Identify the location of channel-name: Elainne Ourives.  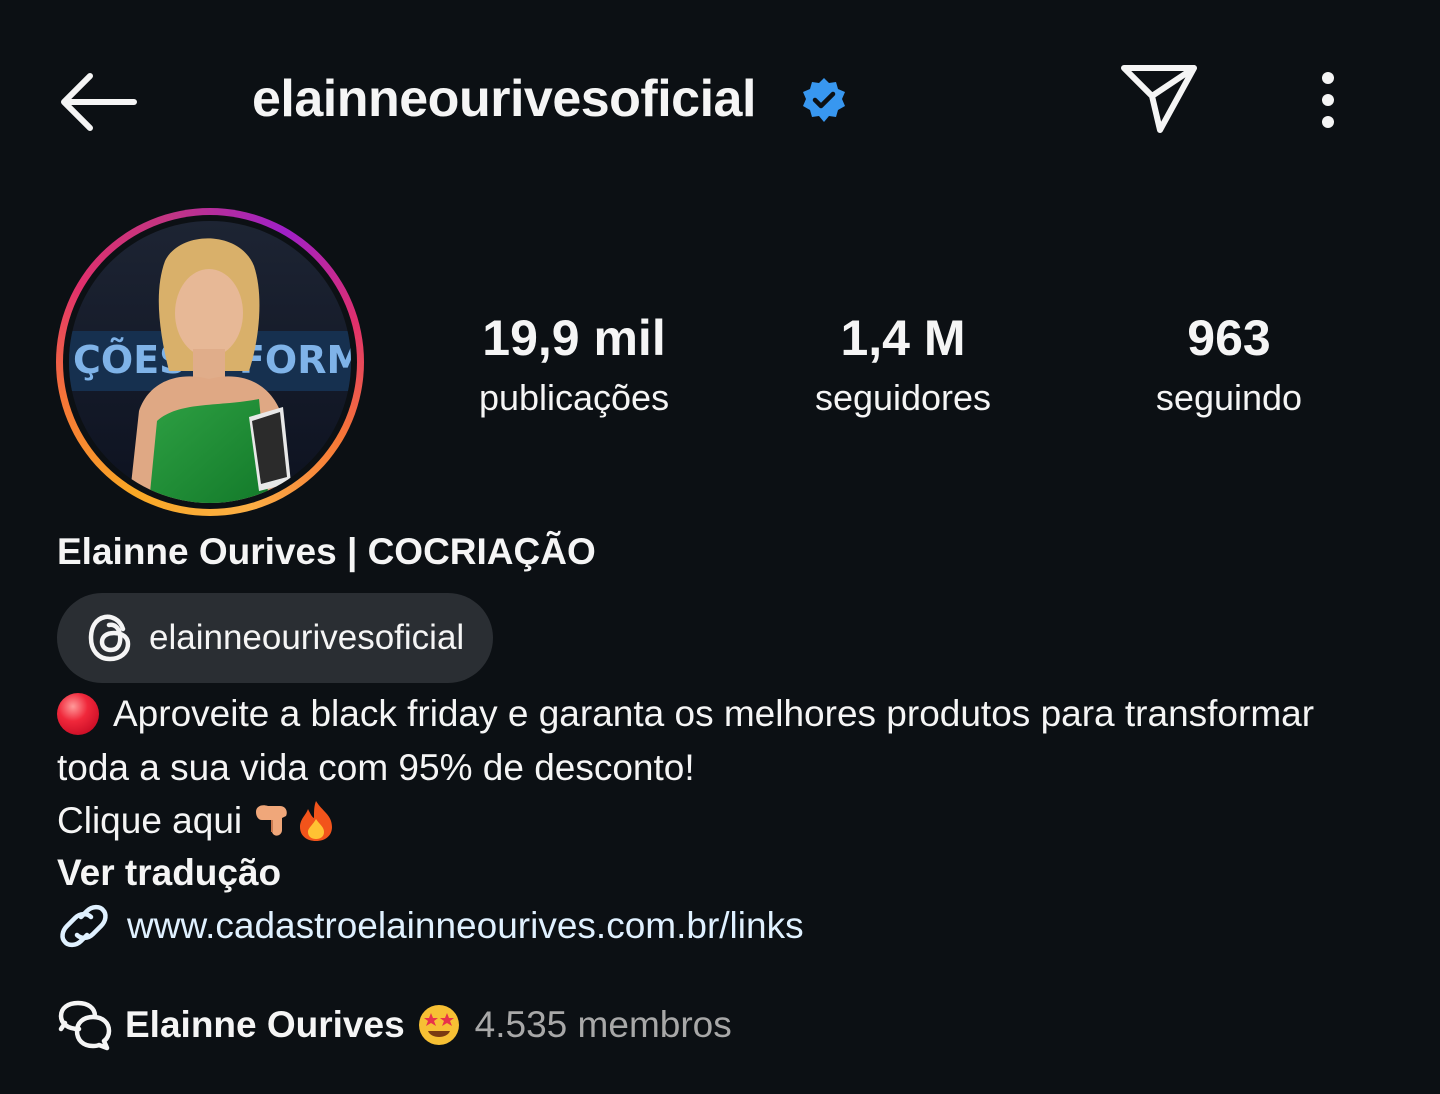
(265, 1024).